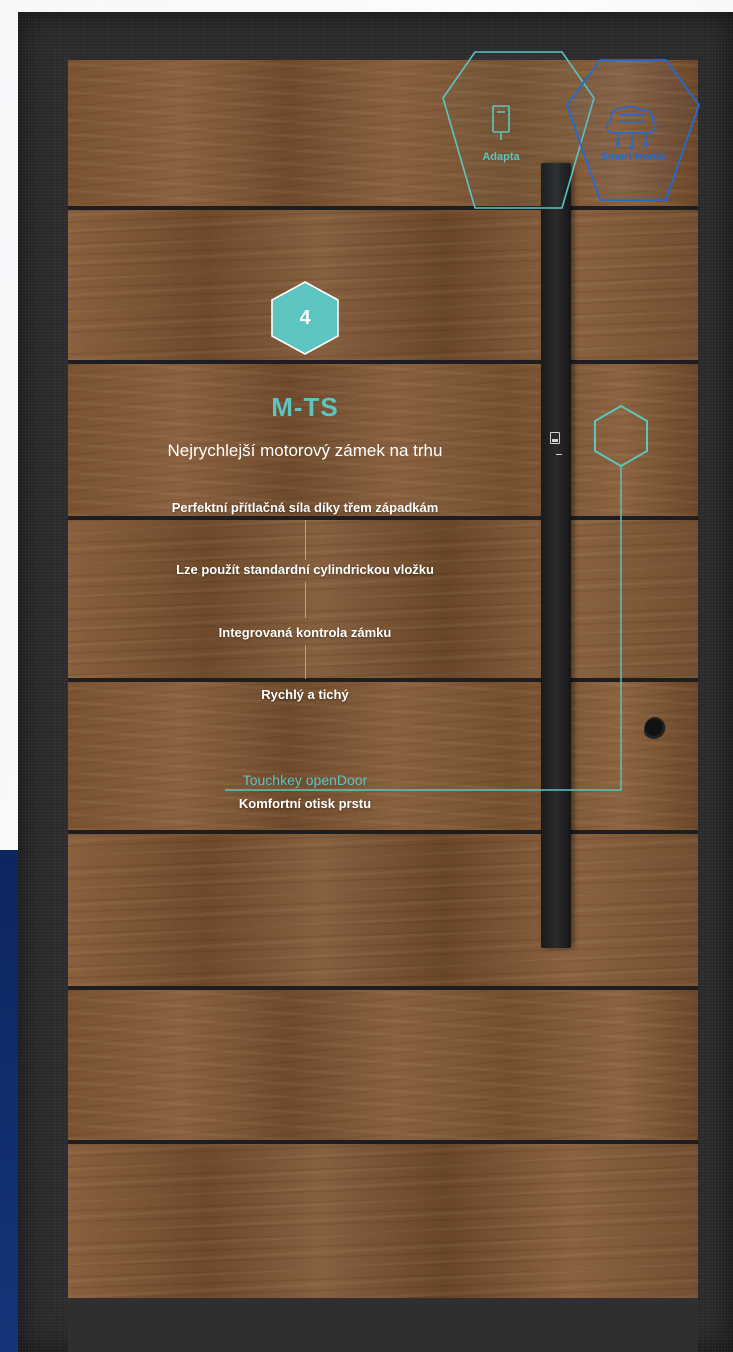 Image resolution: width=733 pixels, height=1352 pixels. I want to click on touchkey-hexagon, so click(621, 436).